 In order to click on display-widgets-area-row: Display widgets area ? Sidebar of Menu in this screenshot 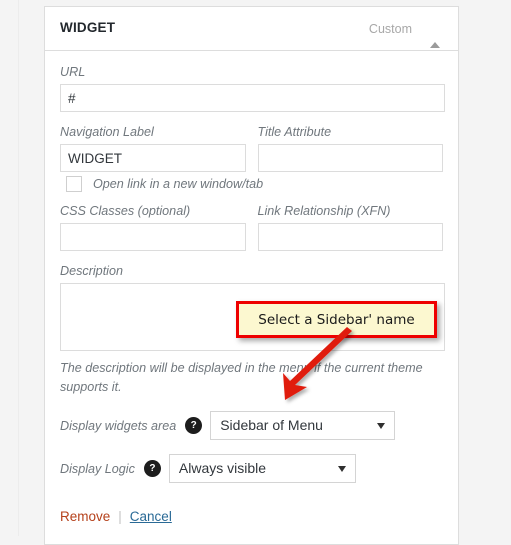, I will do `click(251, 425)`.